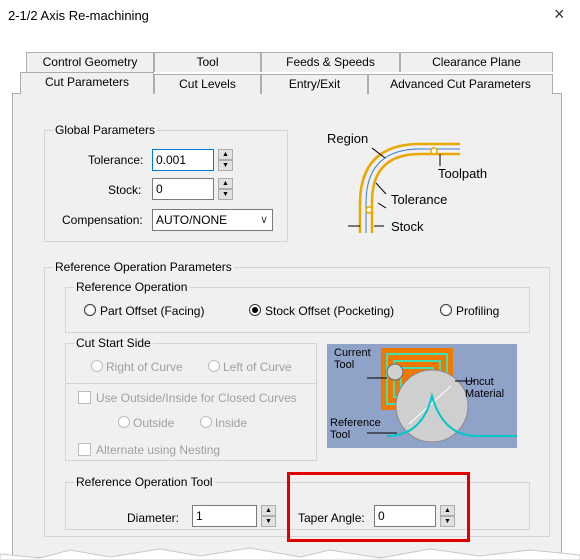 Image resolution: width=580 pixels, height=560 pixels. Describe the element at coordinates (330, 311) in the screenshot. I see `stock-offset-label: Stock Offset (Pocketing)` at that location.